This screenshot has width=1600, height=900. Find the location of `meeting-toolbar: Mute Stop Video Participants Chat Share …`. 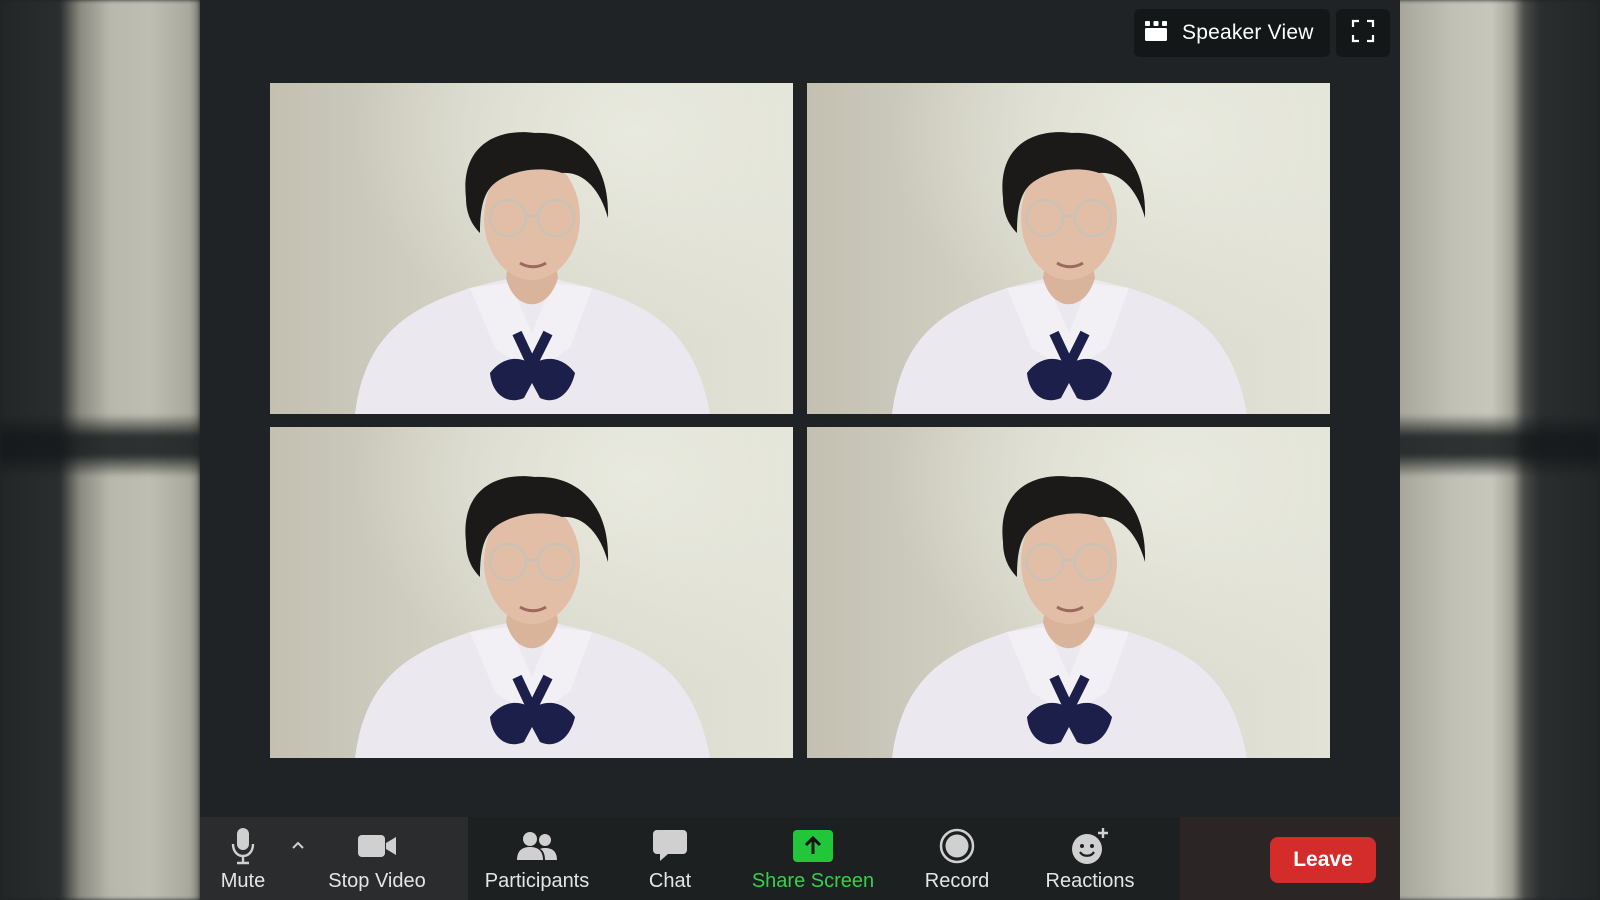

meeting-toolbar: Mute Stop Video Participants Chat Share … is located at coordinates (800, 858).